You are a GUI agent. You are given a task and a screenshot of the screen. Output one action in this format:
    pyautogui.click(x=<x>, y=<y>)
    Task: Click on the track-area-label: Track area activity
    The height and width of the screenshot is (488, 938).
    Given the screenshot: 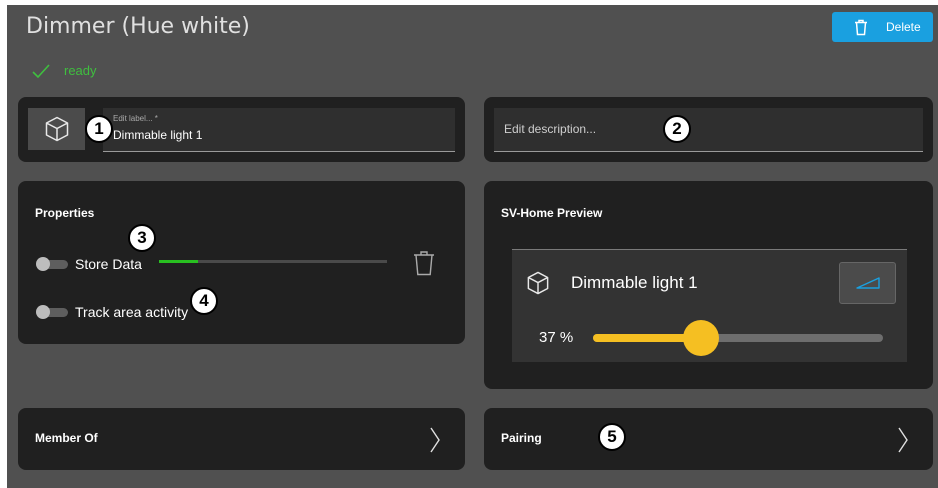 What is the action you would take?
    pyautogui.click(x=132, y=312)
    